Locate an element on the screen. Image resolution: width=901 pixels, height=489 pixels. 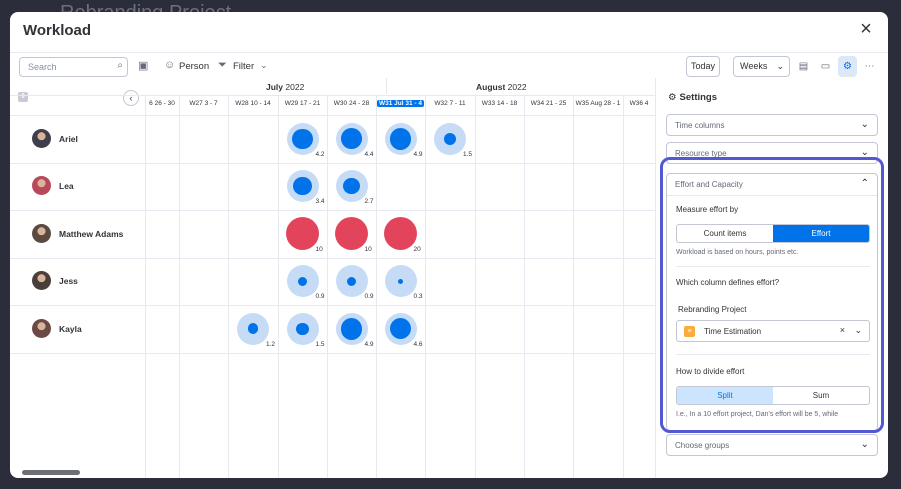
workload-value: 3.4 is located at coordinates (320, 202).